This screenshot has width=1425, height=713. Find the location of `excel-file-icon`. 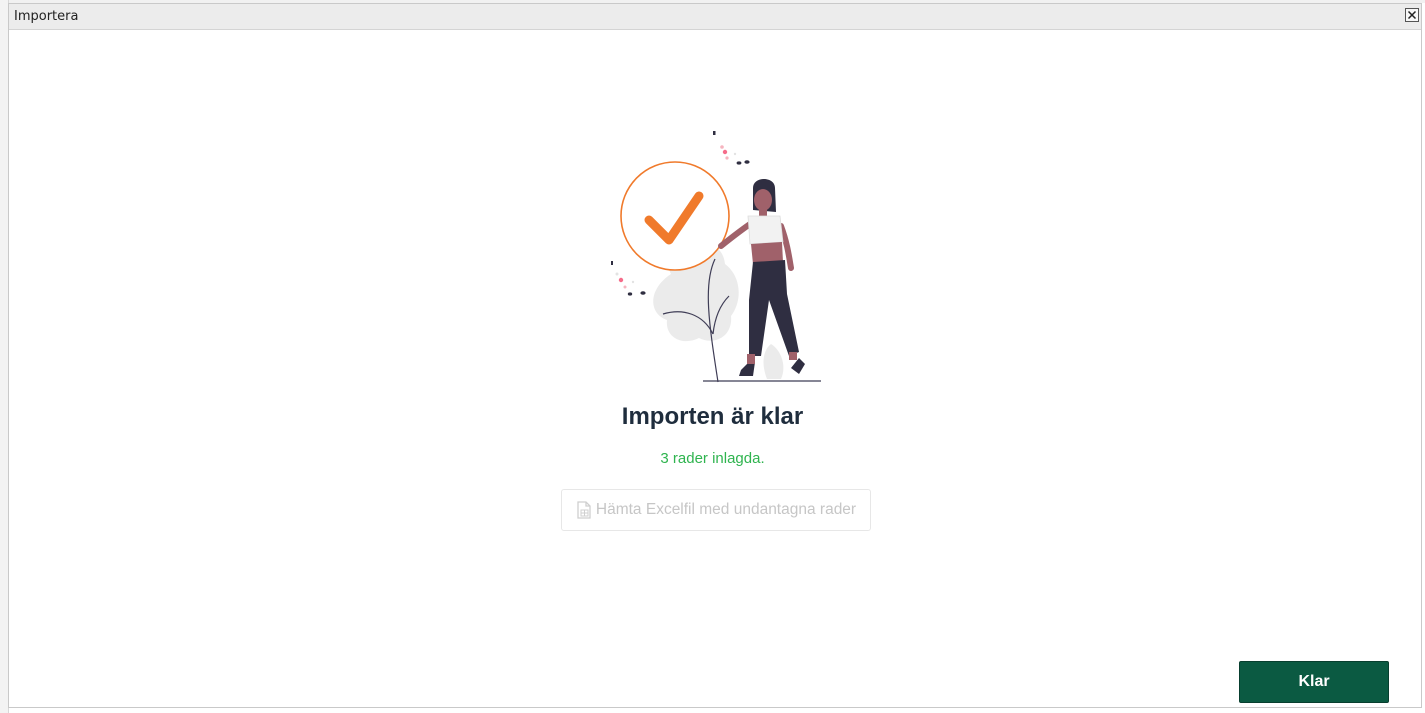

excel-file-icon is located at coordinates (584, 510).